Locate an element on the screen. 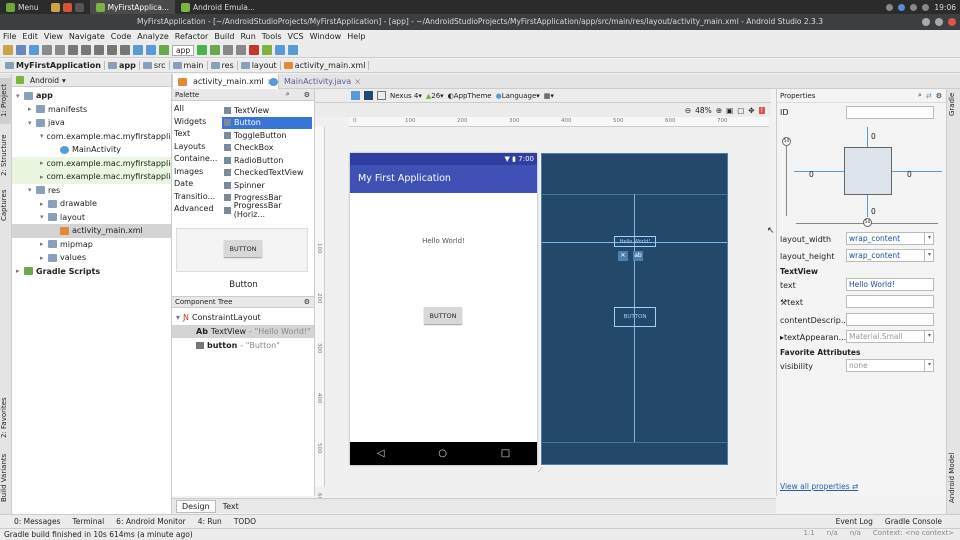 The width and height of the screenshot is (960, 540). orientation-icon is located at coordinates (381, 95).